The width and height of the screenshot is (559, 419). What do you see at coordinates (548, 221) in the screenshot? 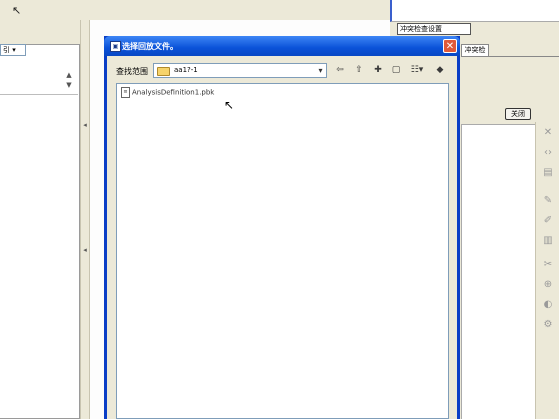
I see `pencil-icon: ✐` at bounding box center [548, 221].